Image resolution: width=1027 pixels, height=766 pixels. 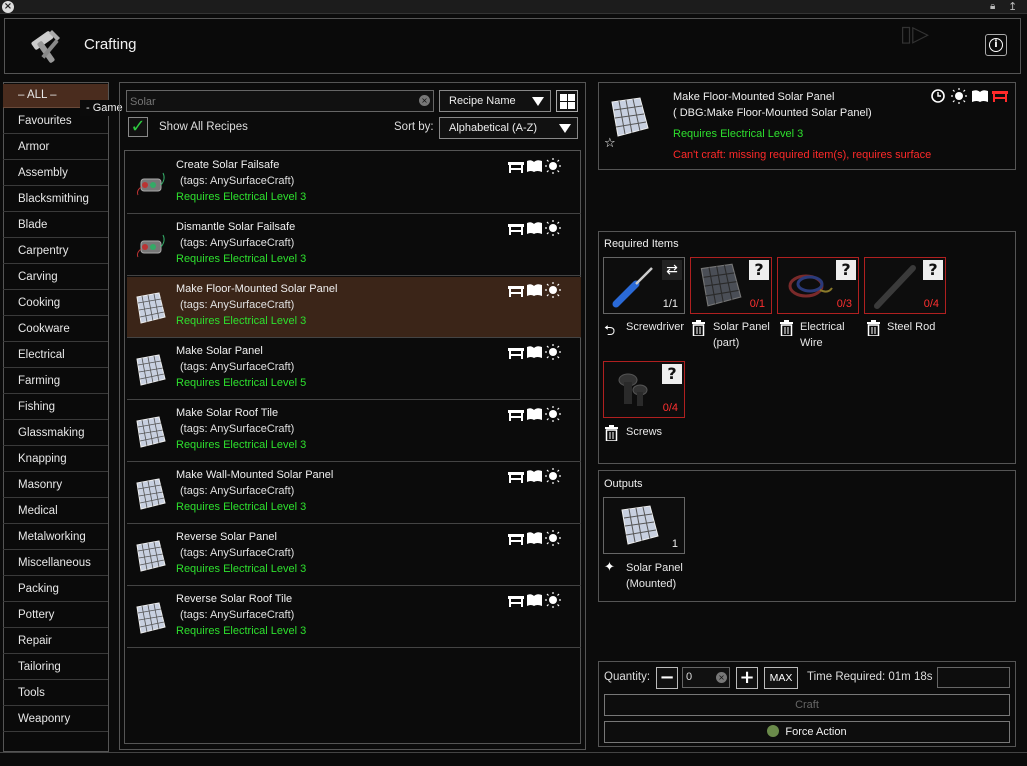 I want to click on sidebar-item: Masonry, so click(x=55, y=486).